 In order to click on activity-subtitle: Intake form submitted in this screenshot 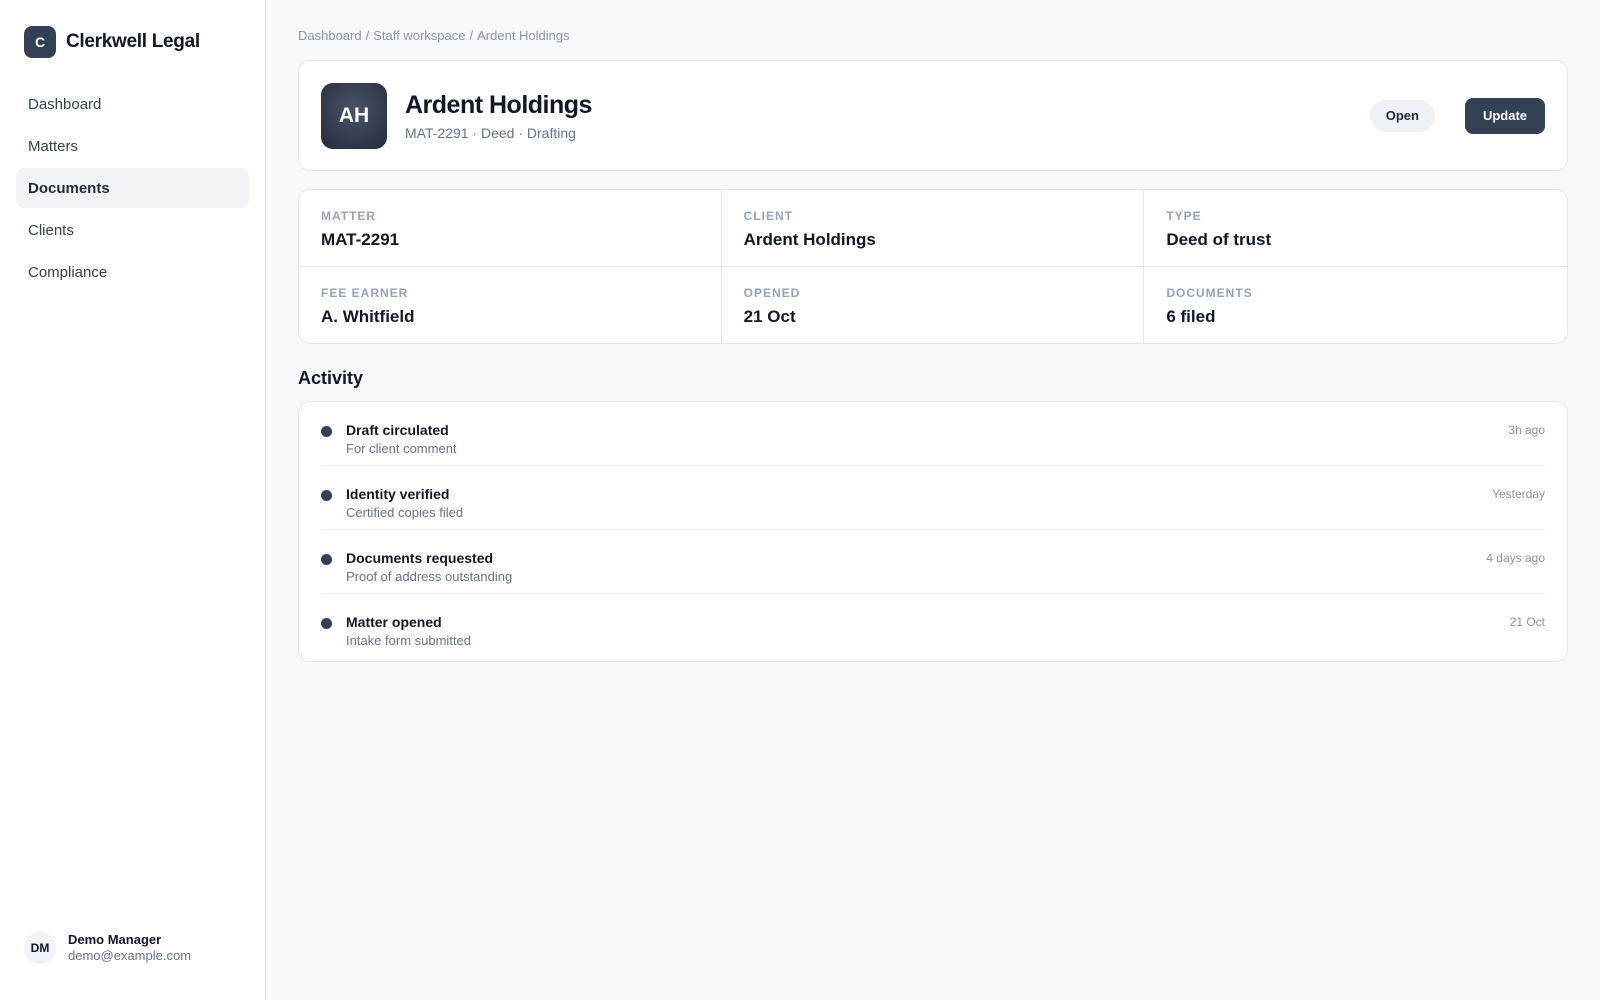, I will do `click(408, 640)`.